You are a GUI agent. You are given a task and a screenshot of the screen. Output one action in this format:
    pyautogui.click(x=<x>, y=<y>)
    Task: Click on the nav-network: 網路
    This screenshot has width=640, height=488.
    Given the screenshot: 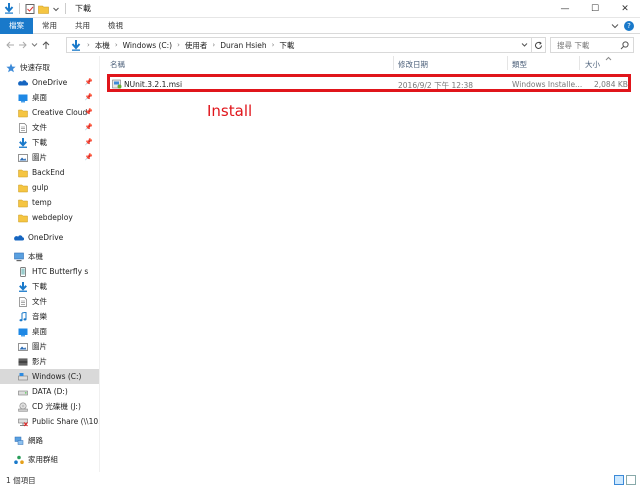 What is the action you would take?
    pyautogui.click(x=49, y=440)
    